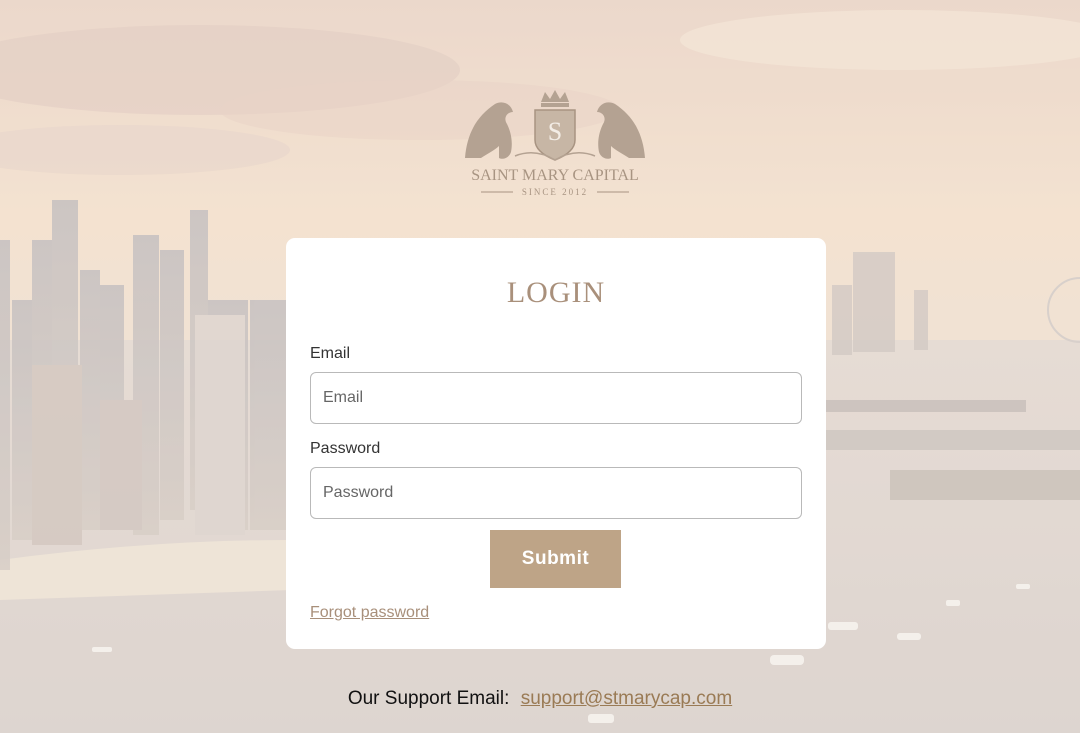 This screenshot has height=733, width=1080. Describe the element at coordinates (556, 493) in the screenshot. I see `password-input` at that location.